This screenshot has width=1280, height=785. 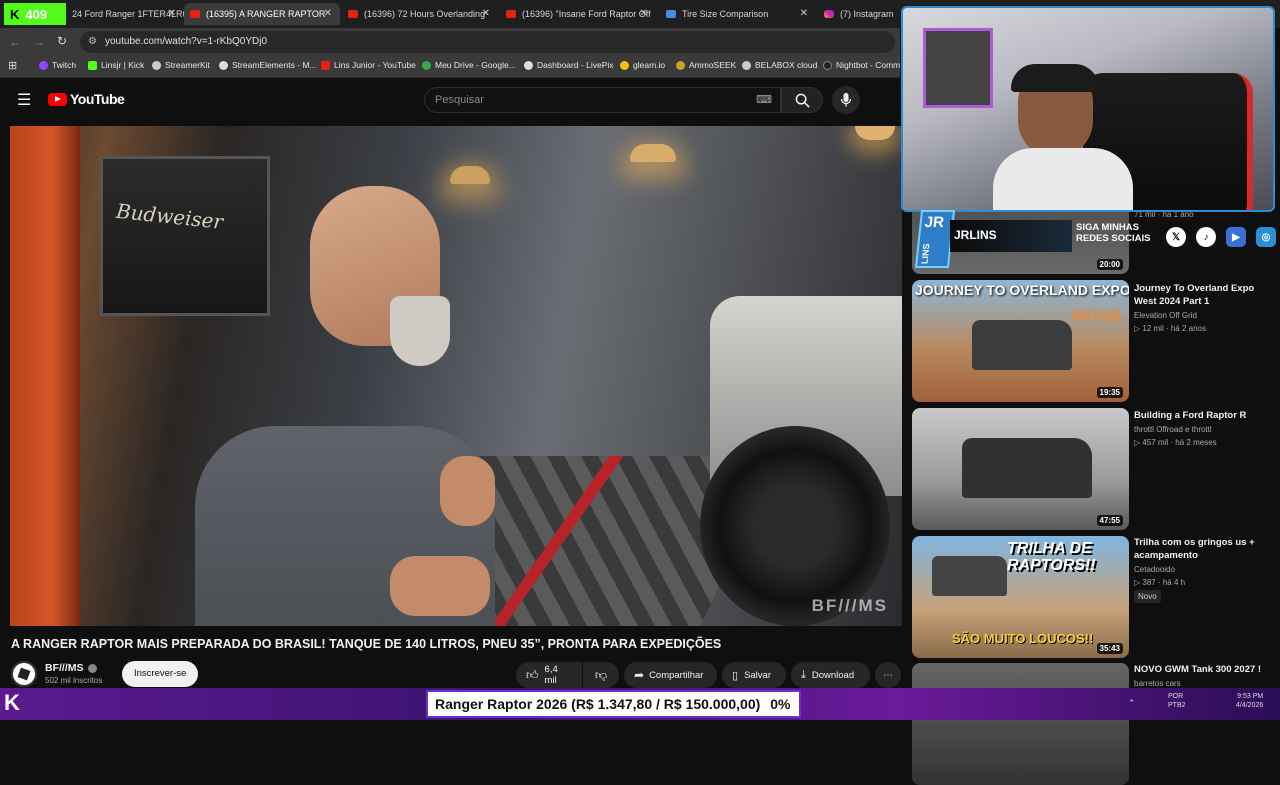 I want to click on language-indicator: POR PTB2, so click(x=1177, y=701).